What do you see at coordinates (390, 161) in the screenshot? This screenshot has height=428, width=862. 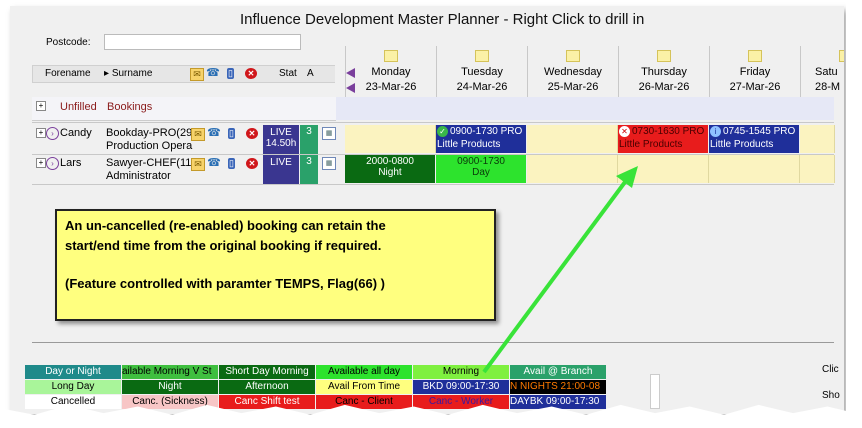 I see `booking-time: 2000-0800` at bounding box center [390, 161].